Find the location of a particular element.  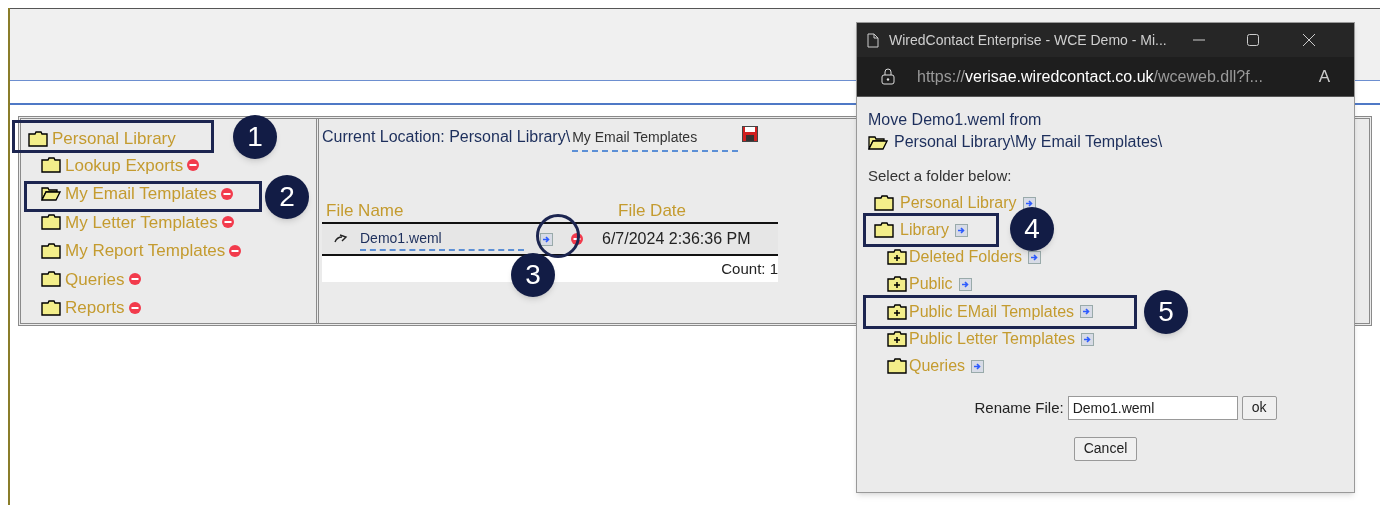

folder-link: My Report Templates is located at coordinates (145, 251).